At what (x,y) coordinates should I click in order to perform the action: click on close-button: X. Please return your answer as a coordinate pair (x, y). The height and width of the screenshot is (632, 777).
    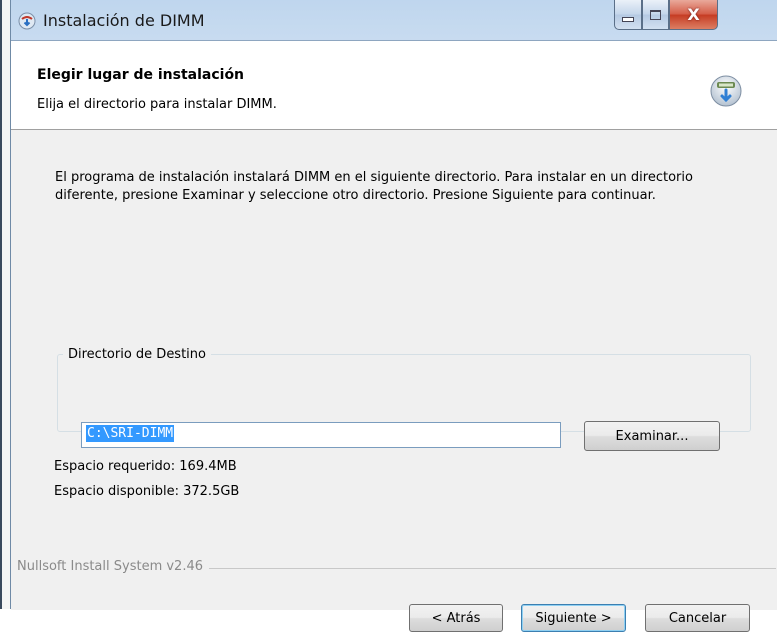
    Looking at the image, I should click on (693, 15).